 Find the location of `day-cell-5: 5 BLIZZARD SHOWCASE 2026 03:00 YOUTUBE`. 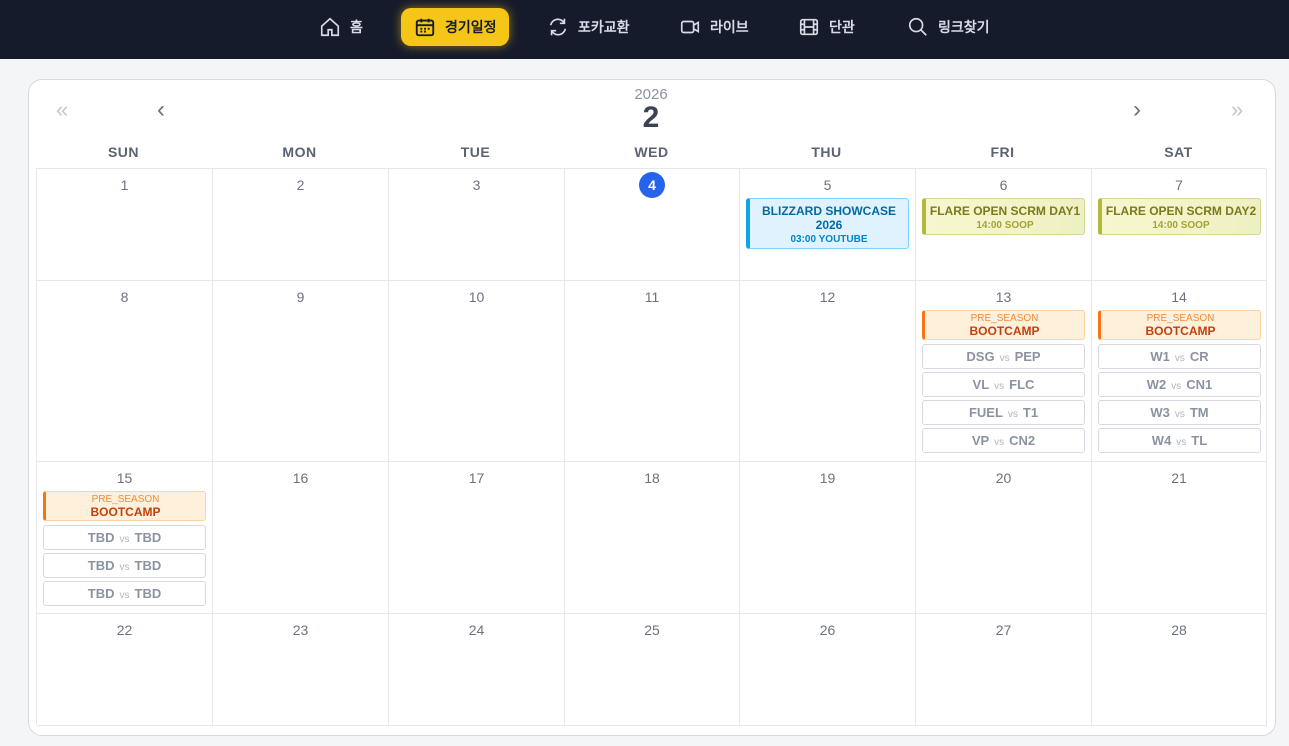

day-cell-5: 5 BLIZZARD SHOWCASE 2026 03:00 YOUTUBE is located at coordinates (828, 225).